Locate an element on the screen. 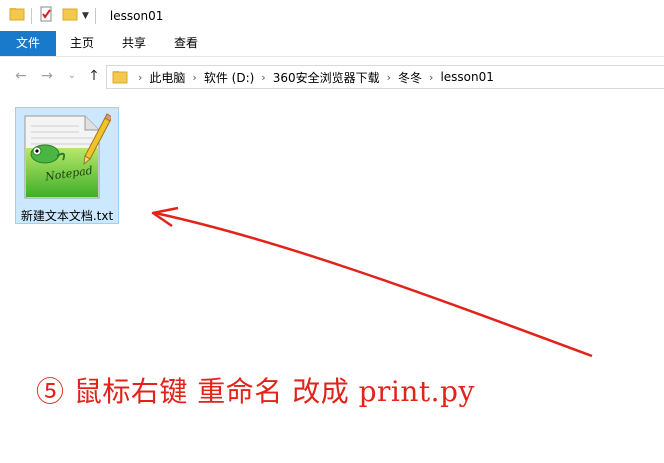 The image size is (664, 463). annotation-text: ⑤ 鼠标右键 重命名 改成 print.py is located at coordinates (255, 391).